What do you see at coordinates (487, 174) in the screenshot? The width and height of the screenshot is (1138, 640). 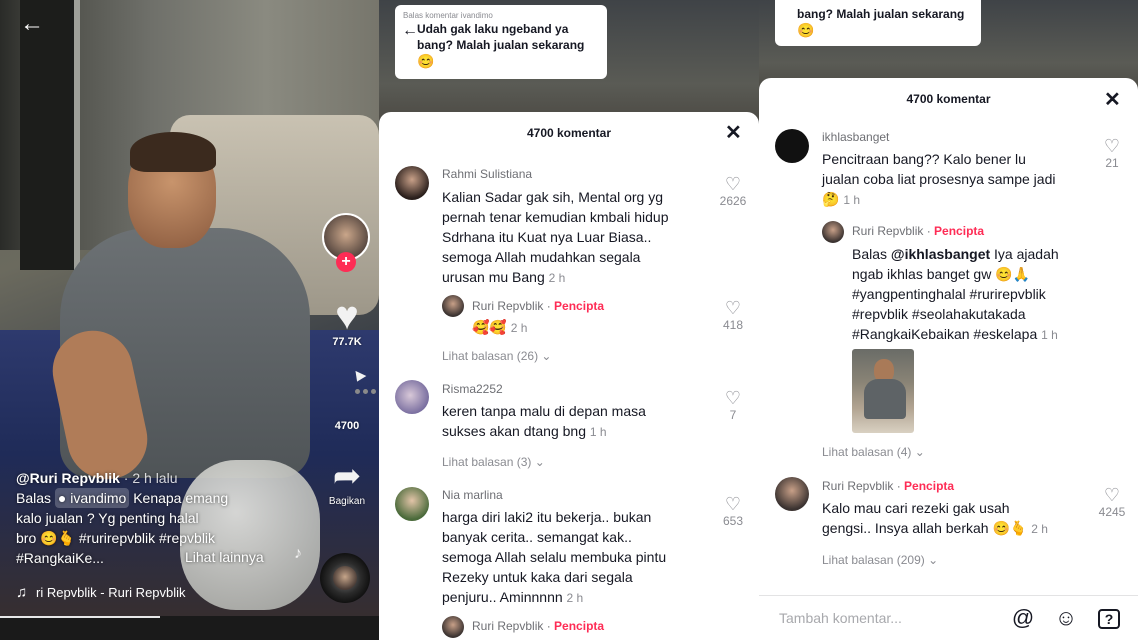 I see `comment-author: Rahmi Sulistiana` at bounding box center [487, 174].